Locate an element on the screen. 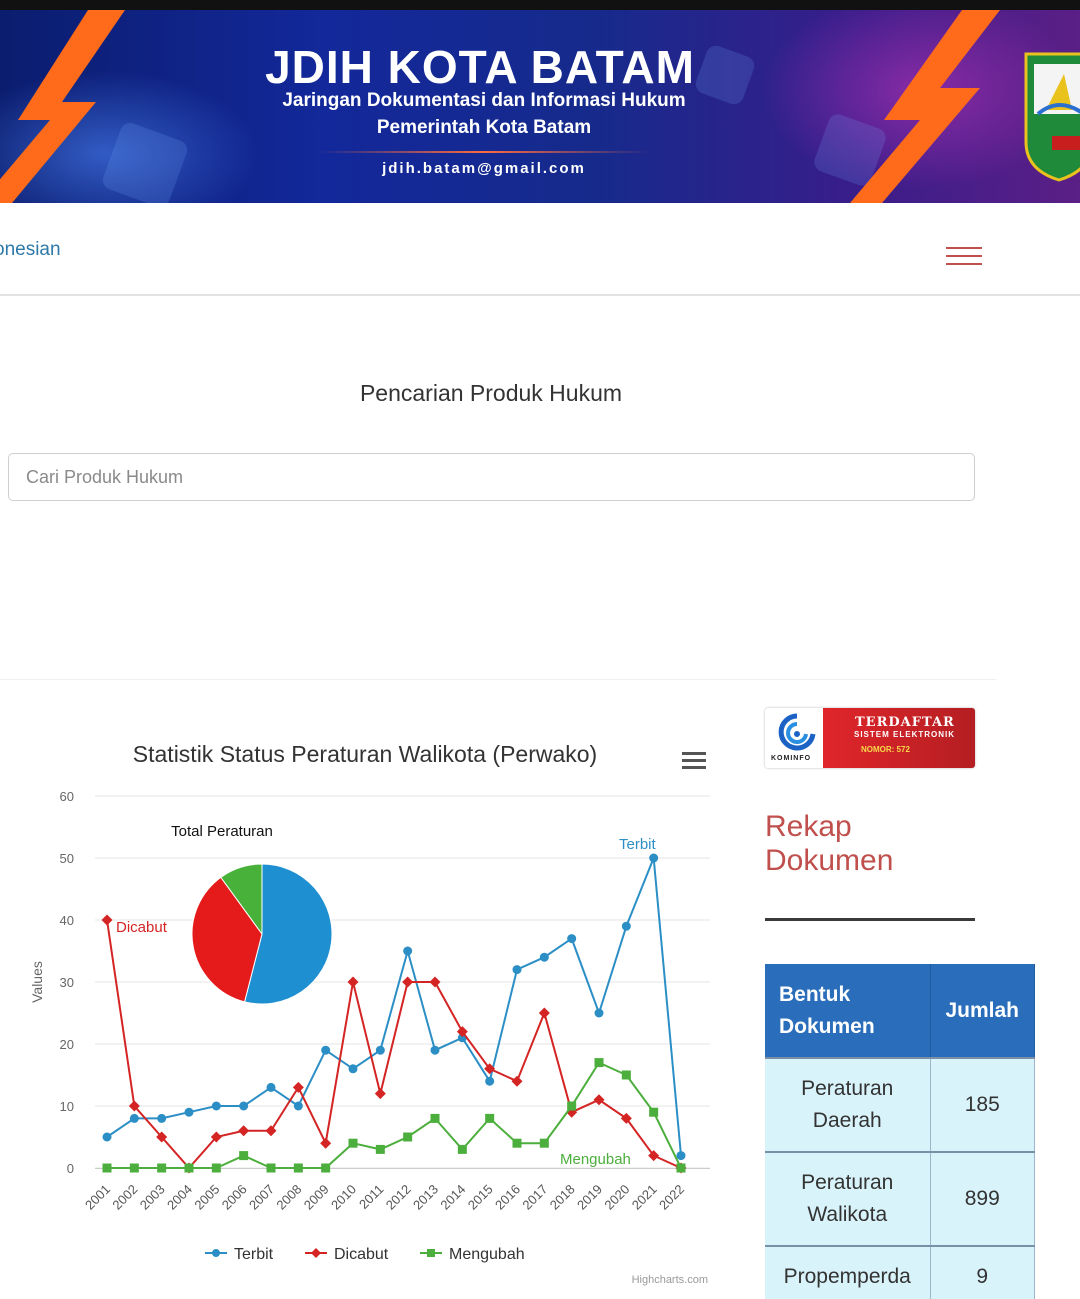  banner-divider is located at coordinates (484, 152).